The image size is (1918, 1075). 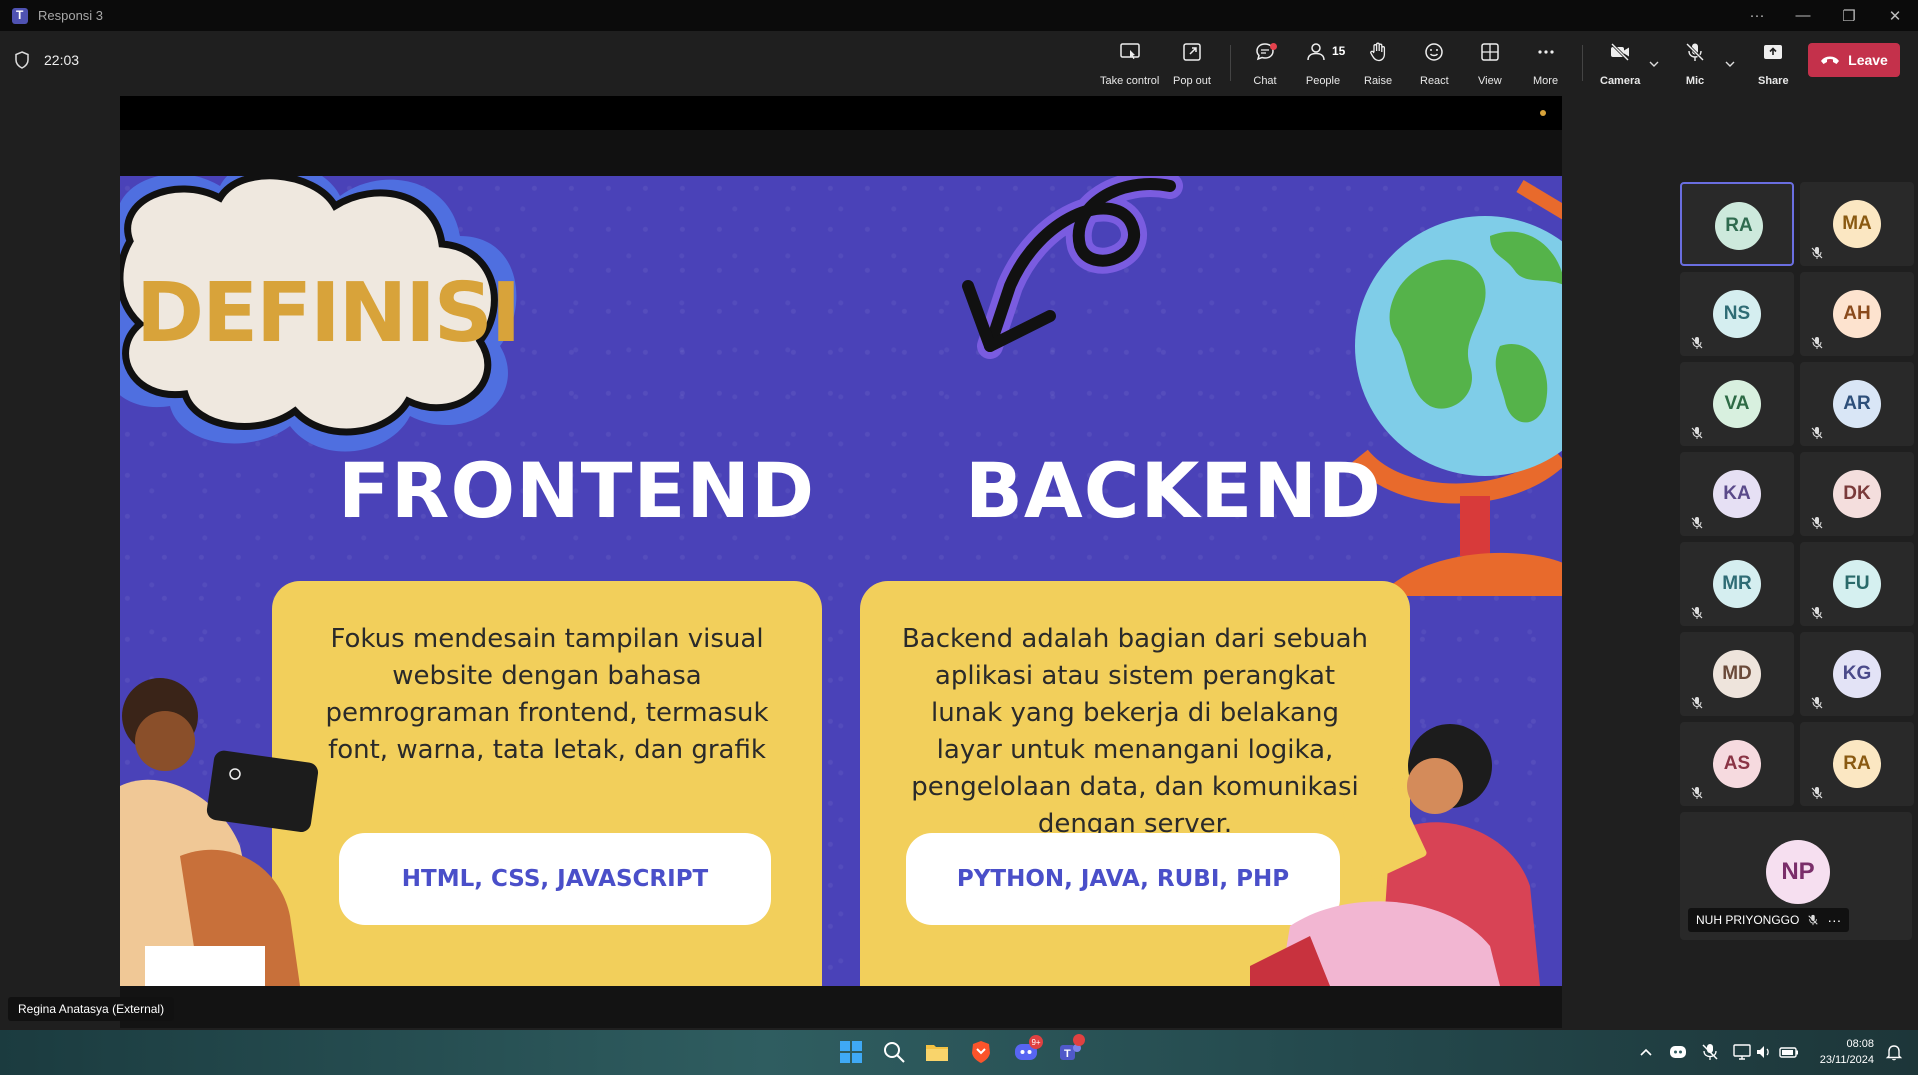 I want to click on avatar: KG, so click(x=1857, y=674).